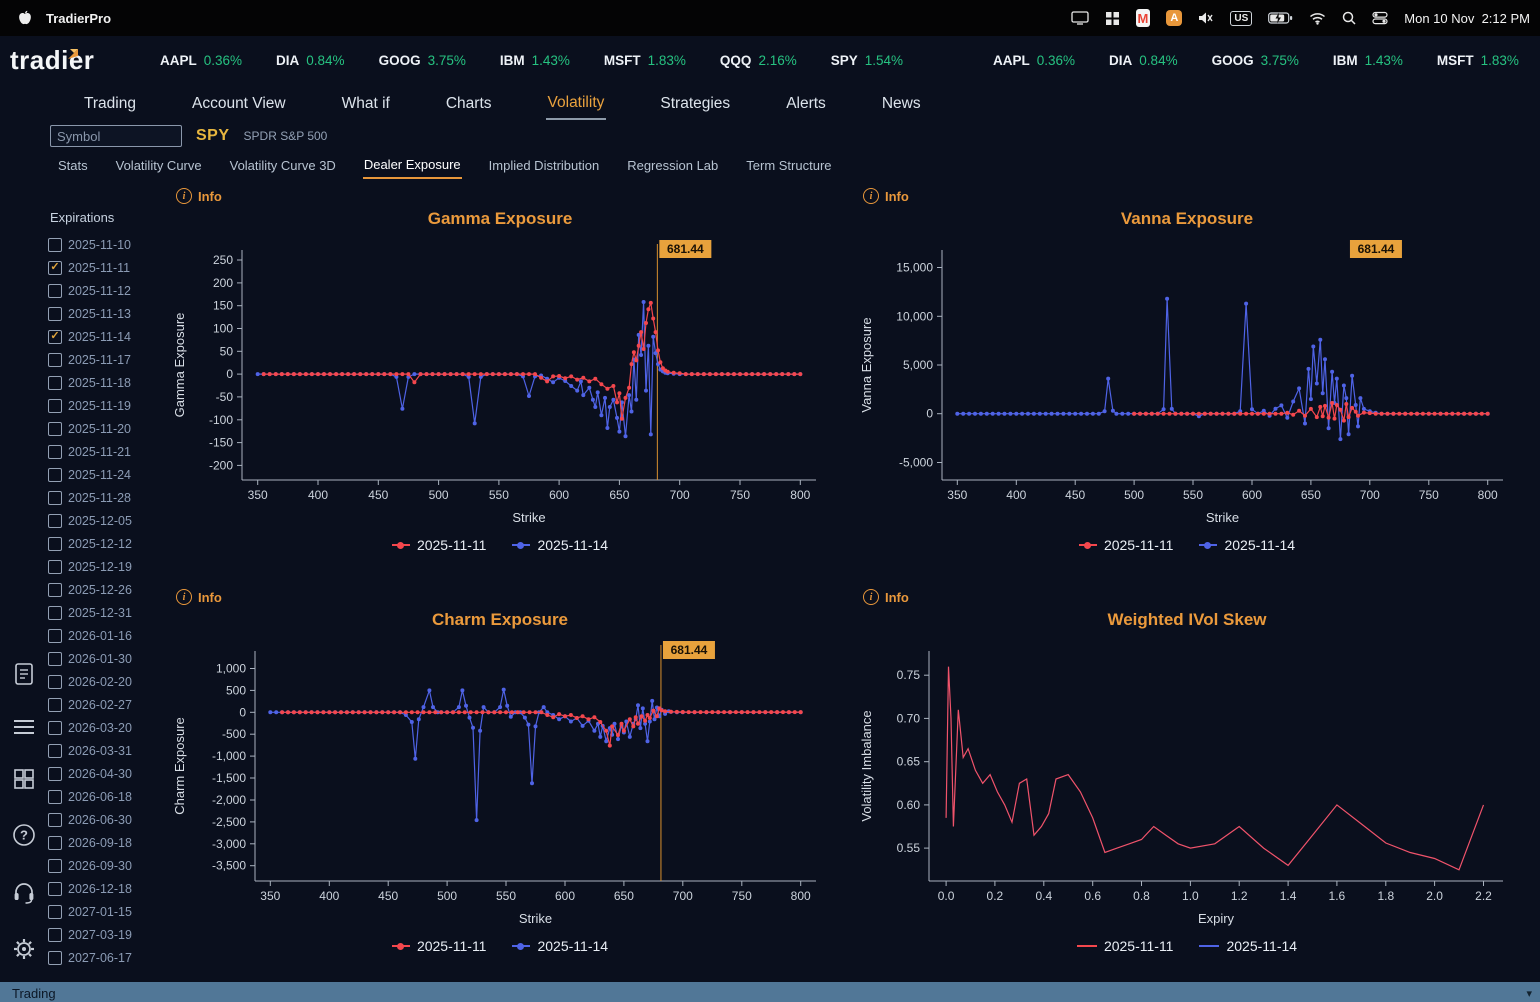 The height and width of the screenshot is (1002, 1540). I want to click on expiration-checkbox: ✓, so click(55, 267).